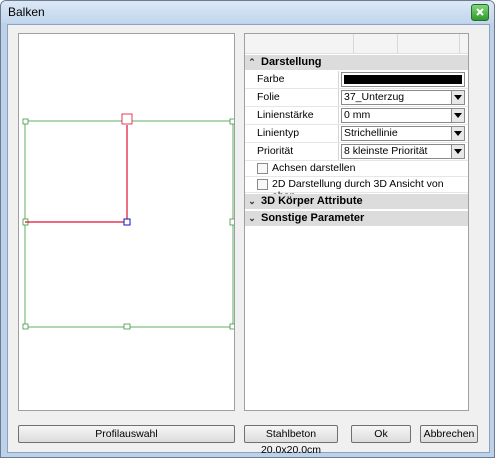  I want to click on handle-top-right, so click(231, 121).